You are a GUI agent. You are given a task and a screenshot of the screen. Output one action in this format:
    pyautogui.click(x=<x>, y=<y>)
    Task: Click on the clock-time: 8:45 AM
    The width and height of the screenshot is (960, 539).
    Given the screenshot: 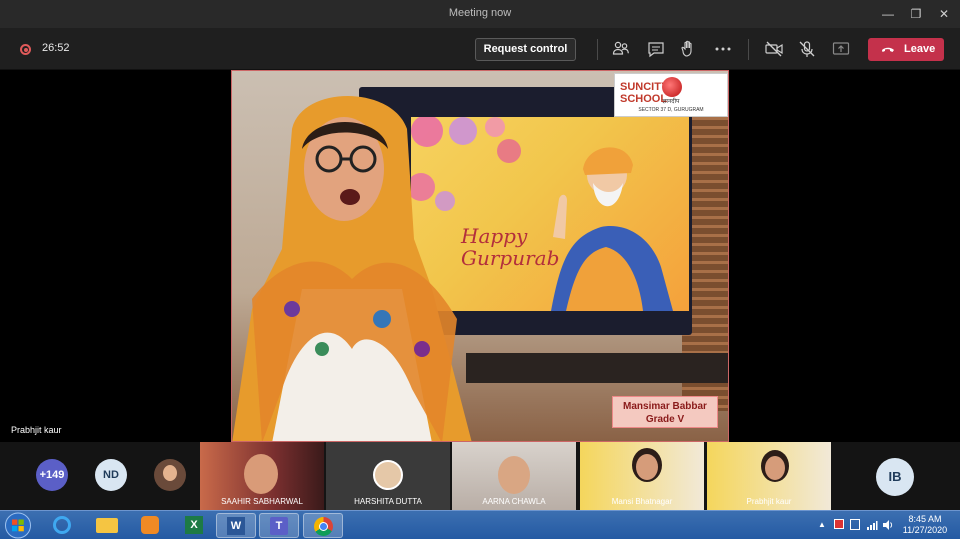 What is the action you would take?
    pyautogui.click(x=925, y=519)
    